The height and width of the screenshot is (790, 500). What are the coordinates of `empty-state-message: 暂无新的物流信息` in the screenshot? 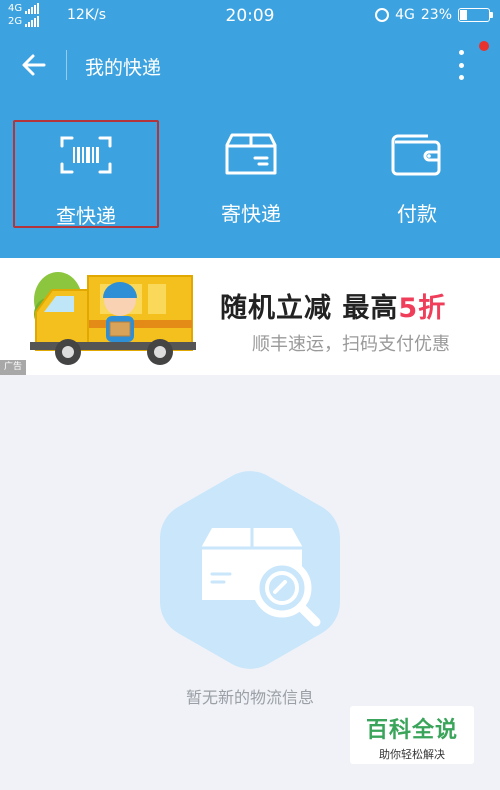 It's located at (249, 697).